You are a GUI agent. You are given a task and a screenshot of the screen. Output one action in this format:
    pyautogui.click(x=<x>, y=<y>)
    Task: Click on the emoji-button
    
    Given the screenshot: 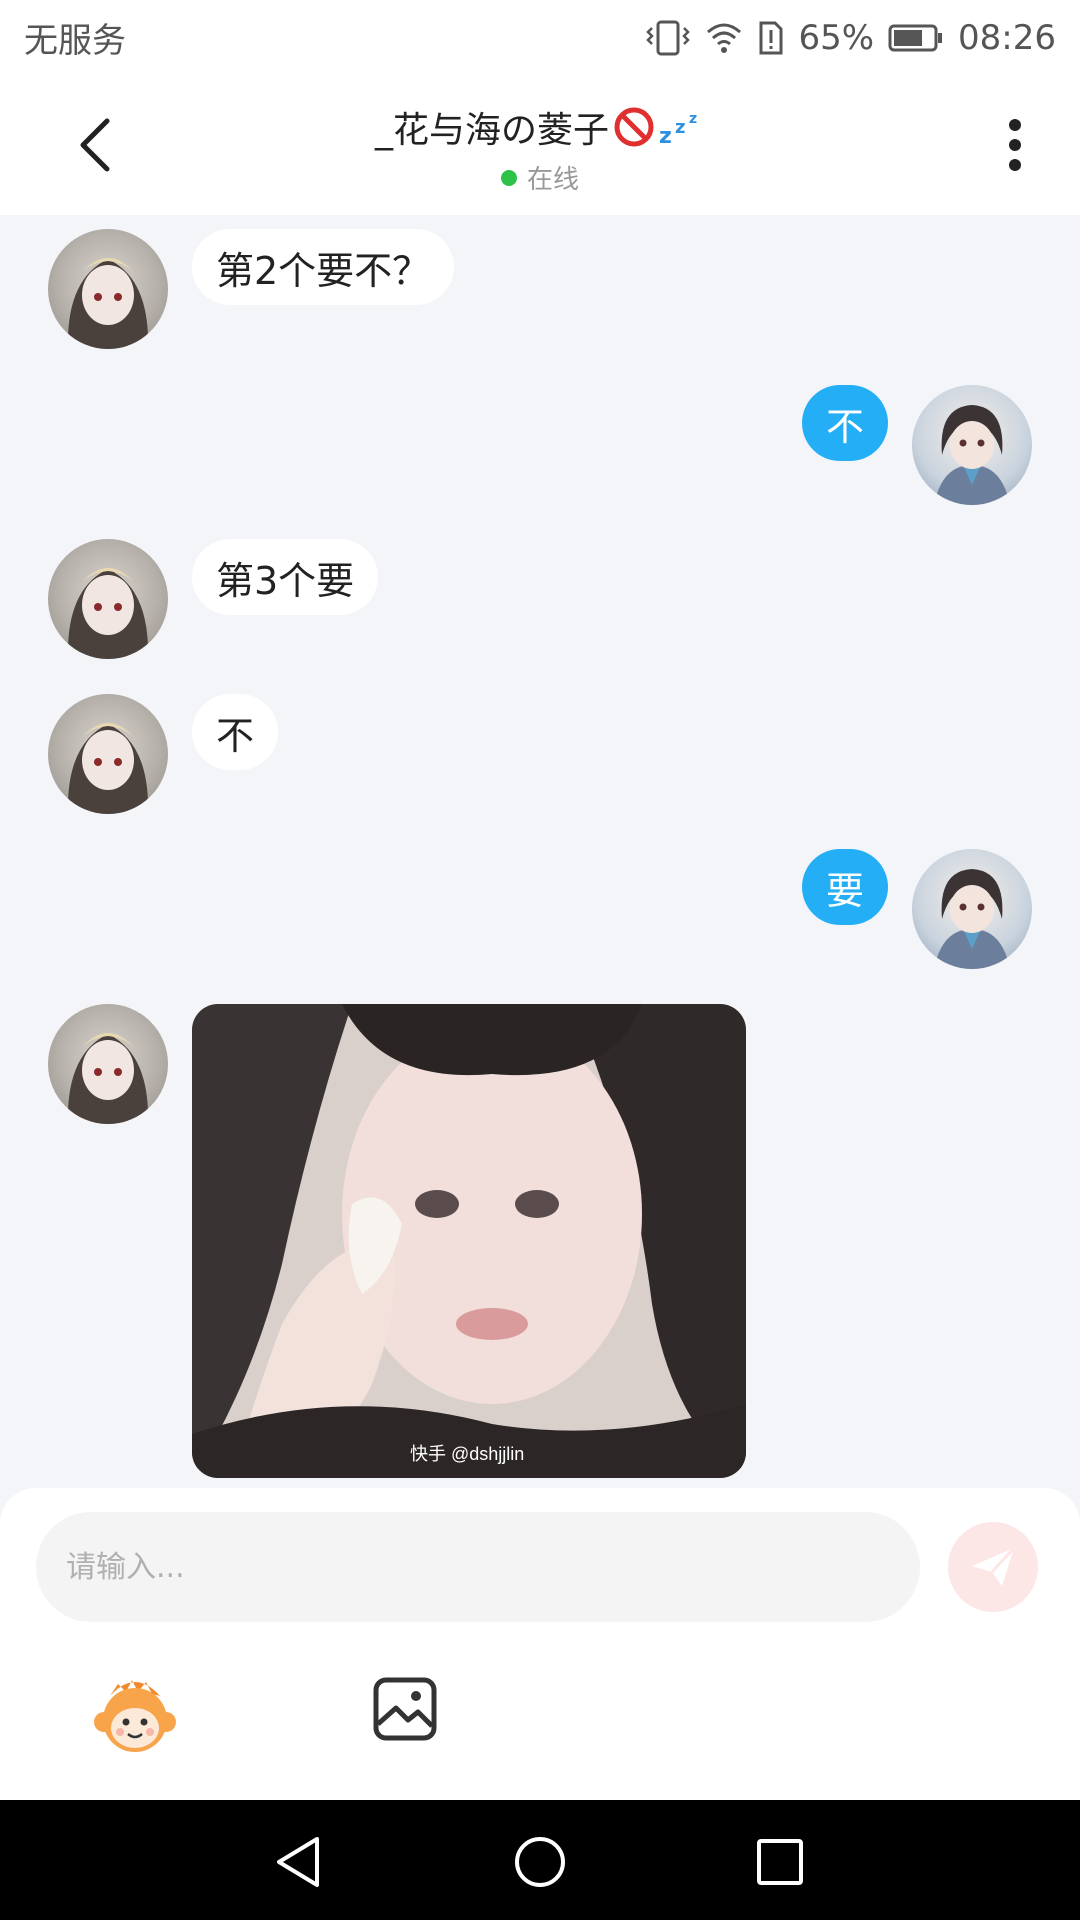 What is the action you would take?
    pyautogui.click(x=135, y=1717)
    